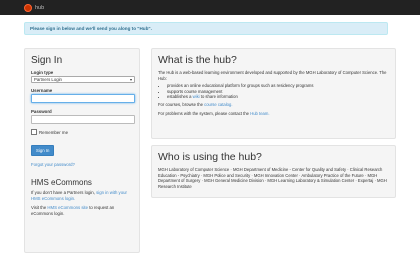 This screenshot has width=420, height=257. What do you see at coordinates (210, 7) in the screenshot?
I see `top-navbar: hub` at bounding box center [210, 7].